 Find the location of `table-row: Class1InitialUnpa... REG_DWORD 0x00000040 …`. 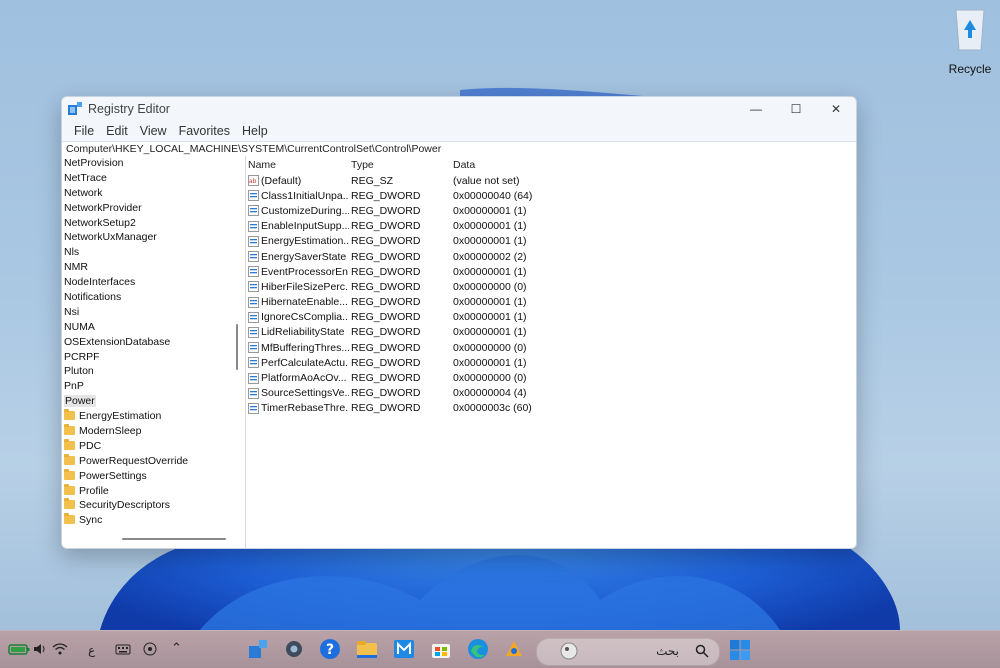

table-row: Class1InitialUnpa... REG_DWORD 0x00000040 … is located at coordinates (551, 195).